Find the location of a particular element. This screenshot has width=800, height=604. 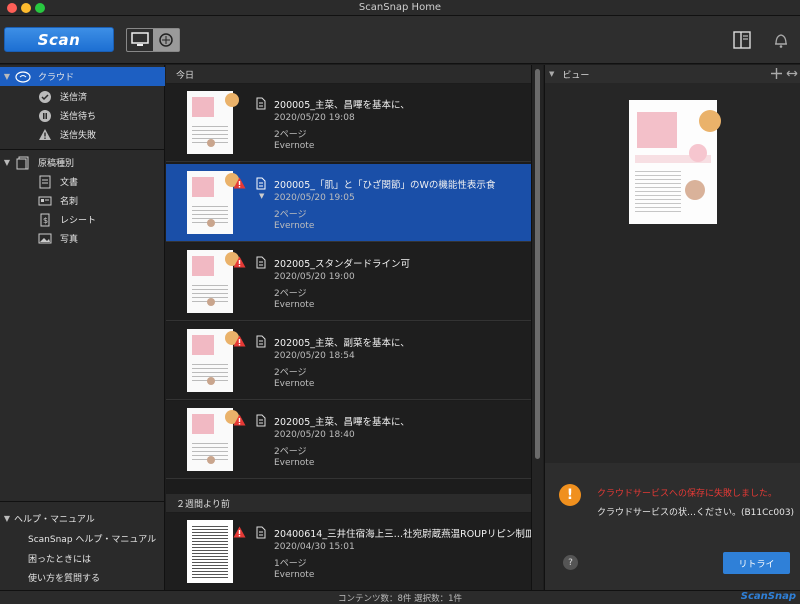

error-exclamation-icon: ! is located at coordinates (570, 495).